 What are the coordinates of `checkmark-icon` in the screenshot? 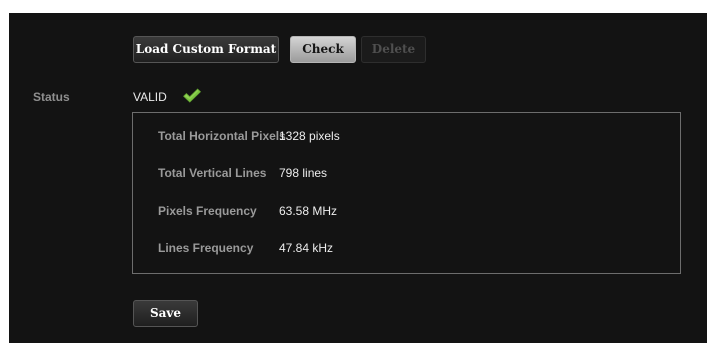 It's located at (192, 95).